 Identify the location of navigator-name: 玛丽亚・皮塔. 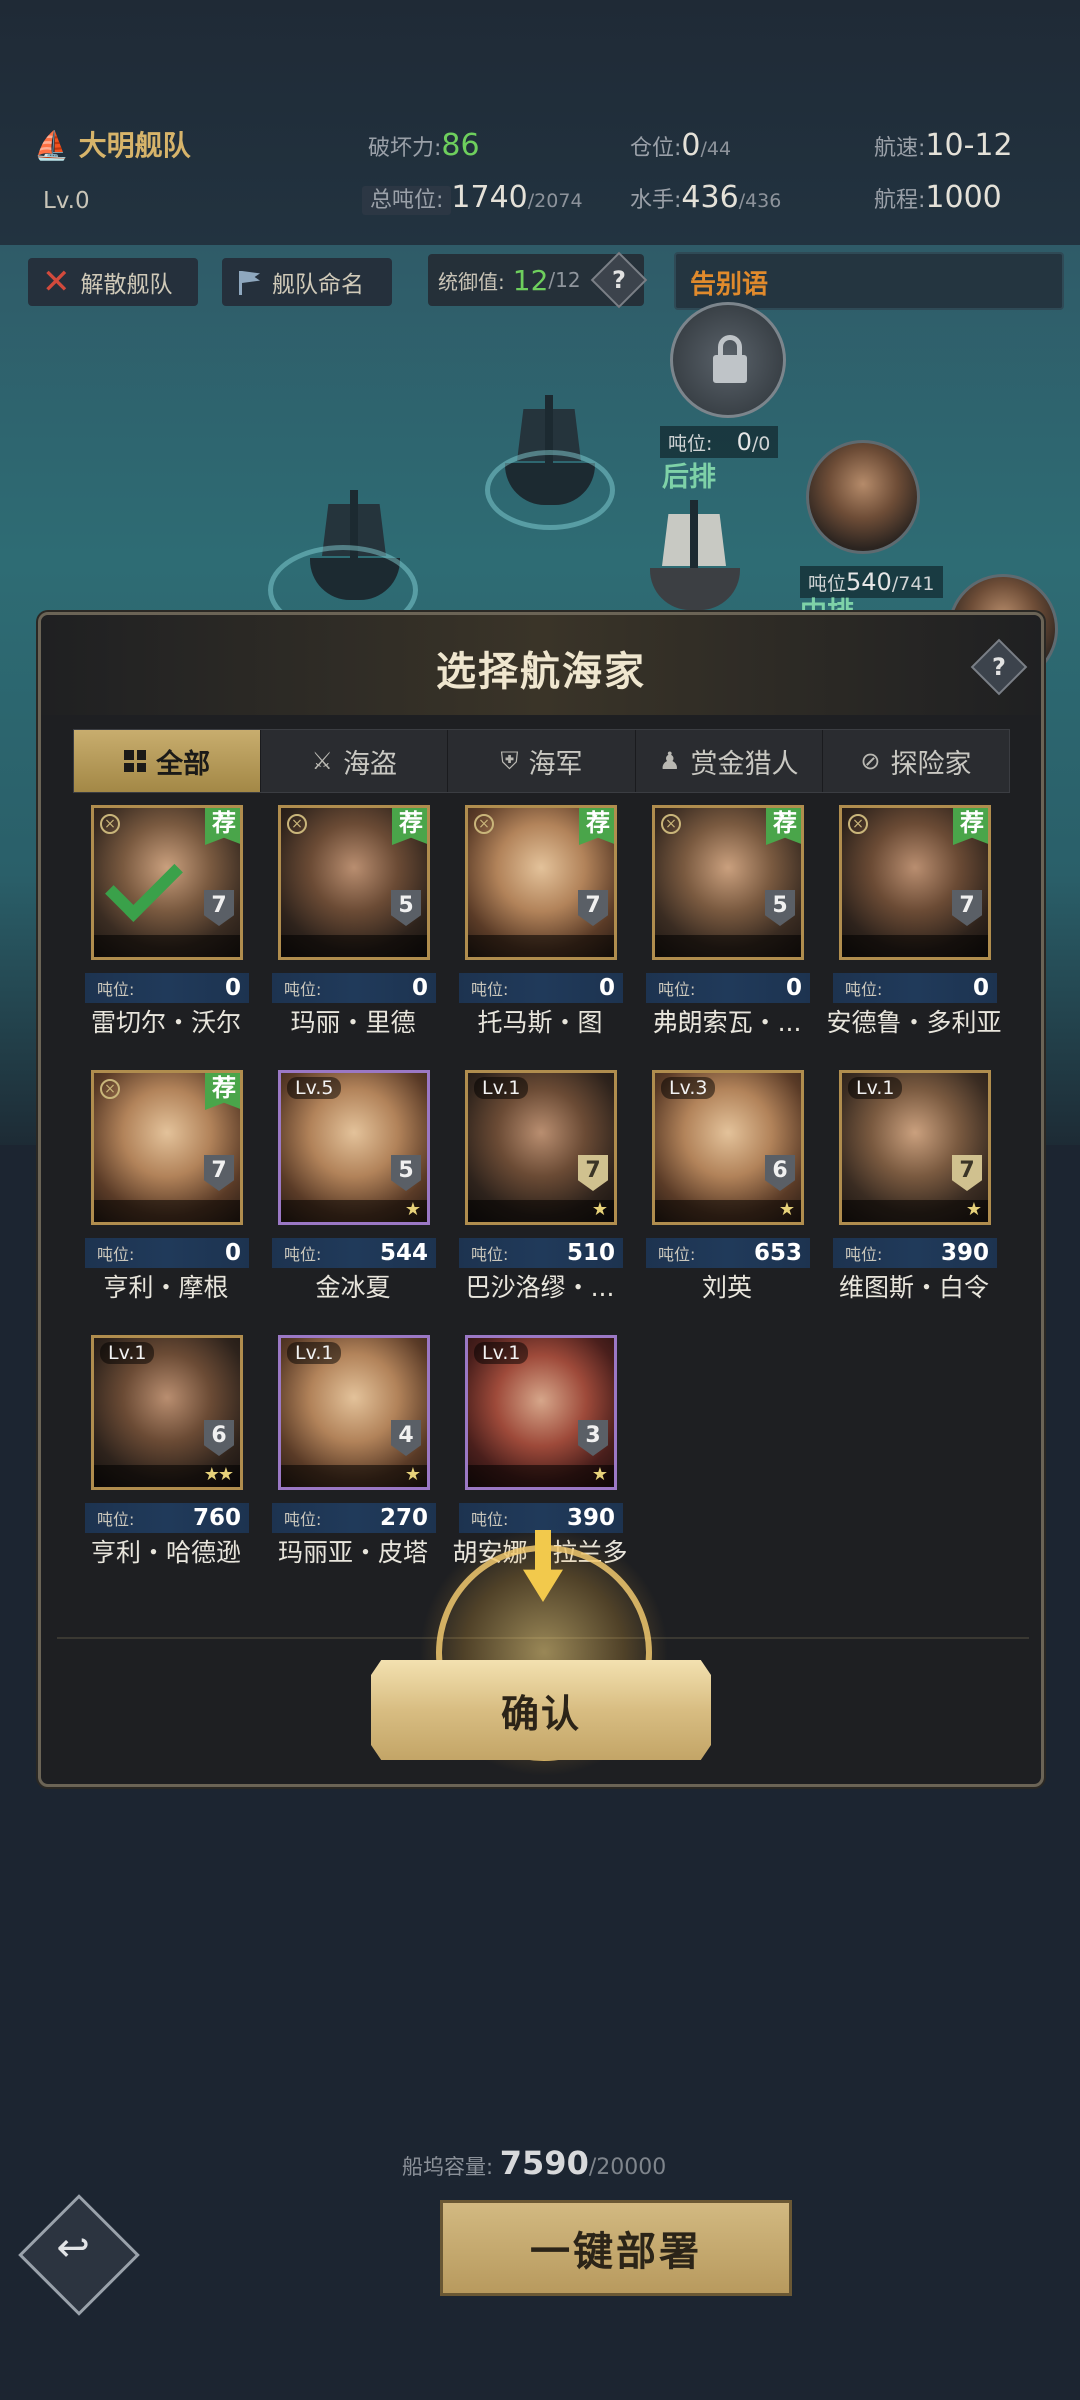
(352, 1552).